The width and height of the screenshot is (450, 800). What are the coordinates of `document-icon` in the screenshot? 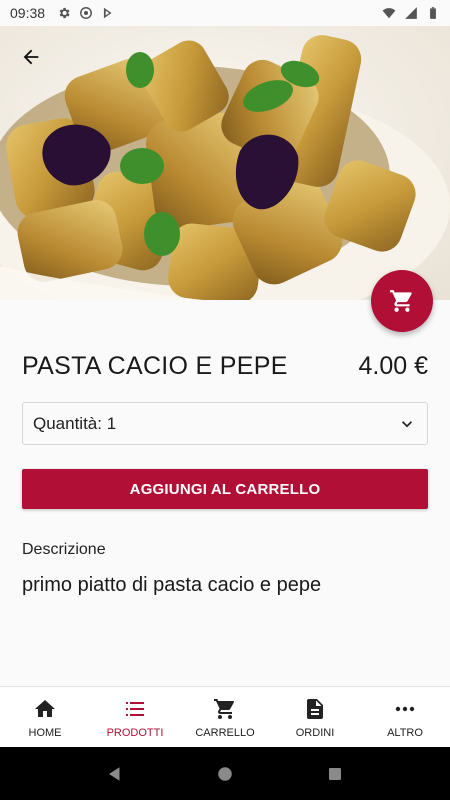 It's located at (315, 709).